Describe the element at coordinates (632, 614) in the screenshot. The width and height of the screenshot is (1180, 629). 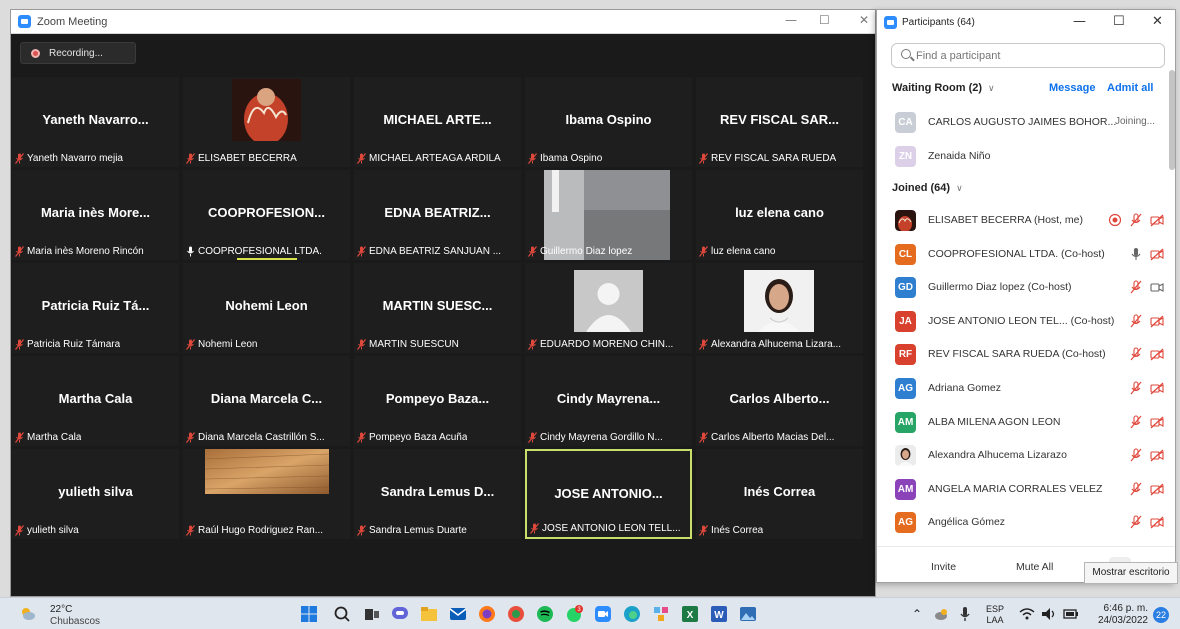
I see `edge-icon` at that location.